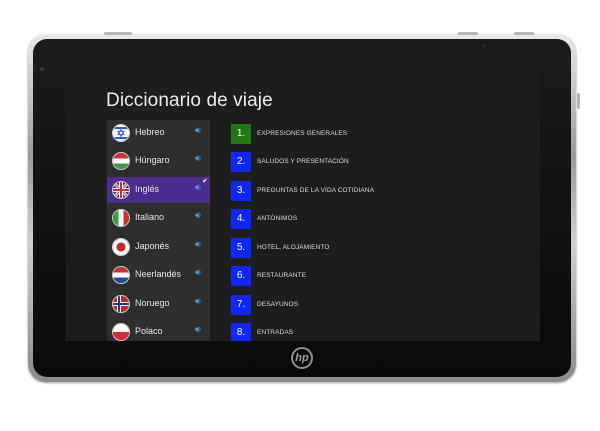 The image size is (600, 431). Describe the element at coordinates (282, 275) in the screenshot. I see `topic-label: RESTAURANTE` at that location.